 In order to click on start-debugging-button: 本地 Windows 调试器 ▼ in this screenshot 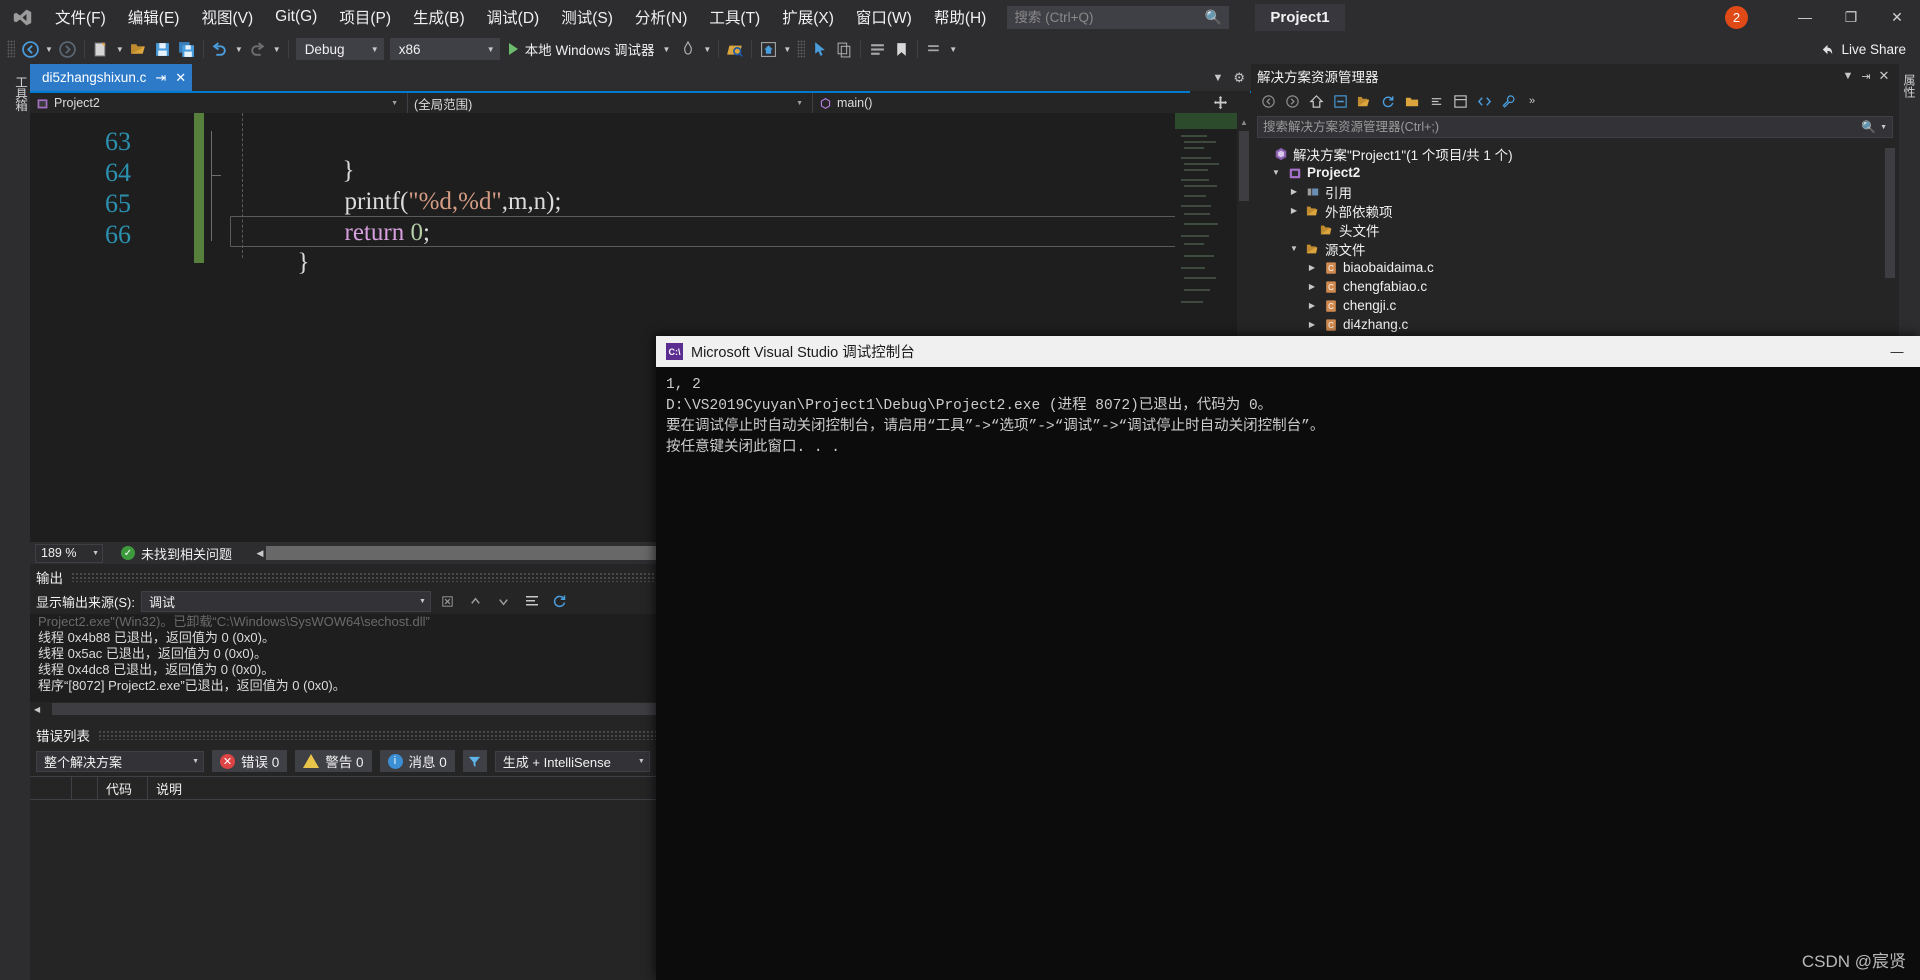, I will do `click(590, 49)`.